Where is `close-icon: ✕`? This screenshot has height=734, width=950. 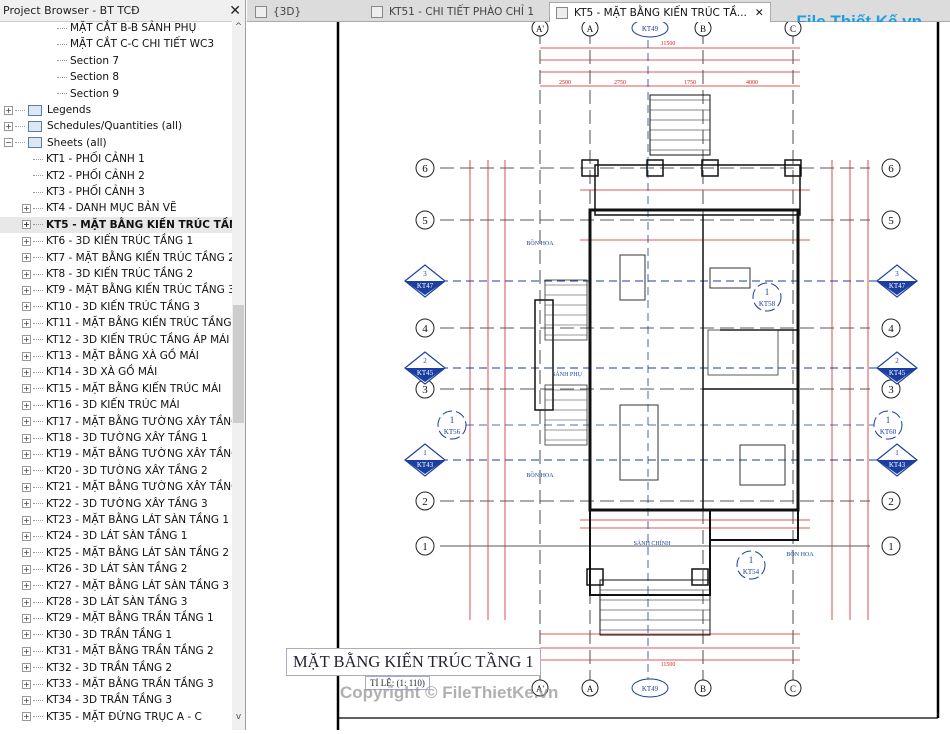 close-icon: ✕ is located at coordinates (235, 11).